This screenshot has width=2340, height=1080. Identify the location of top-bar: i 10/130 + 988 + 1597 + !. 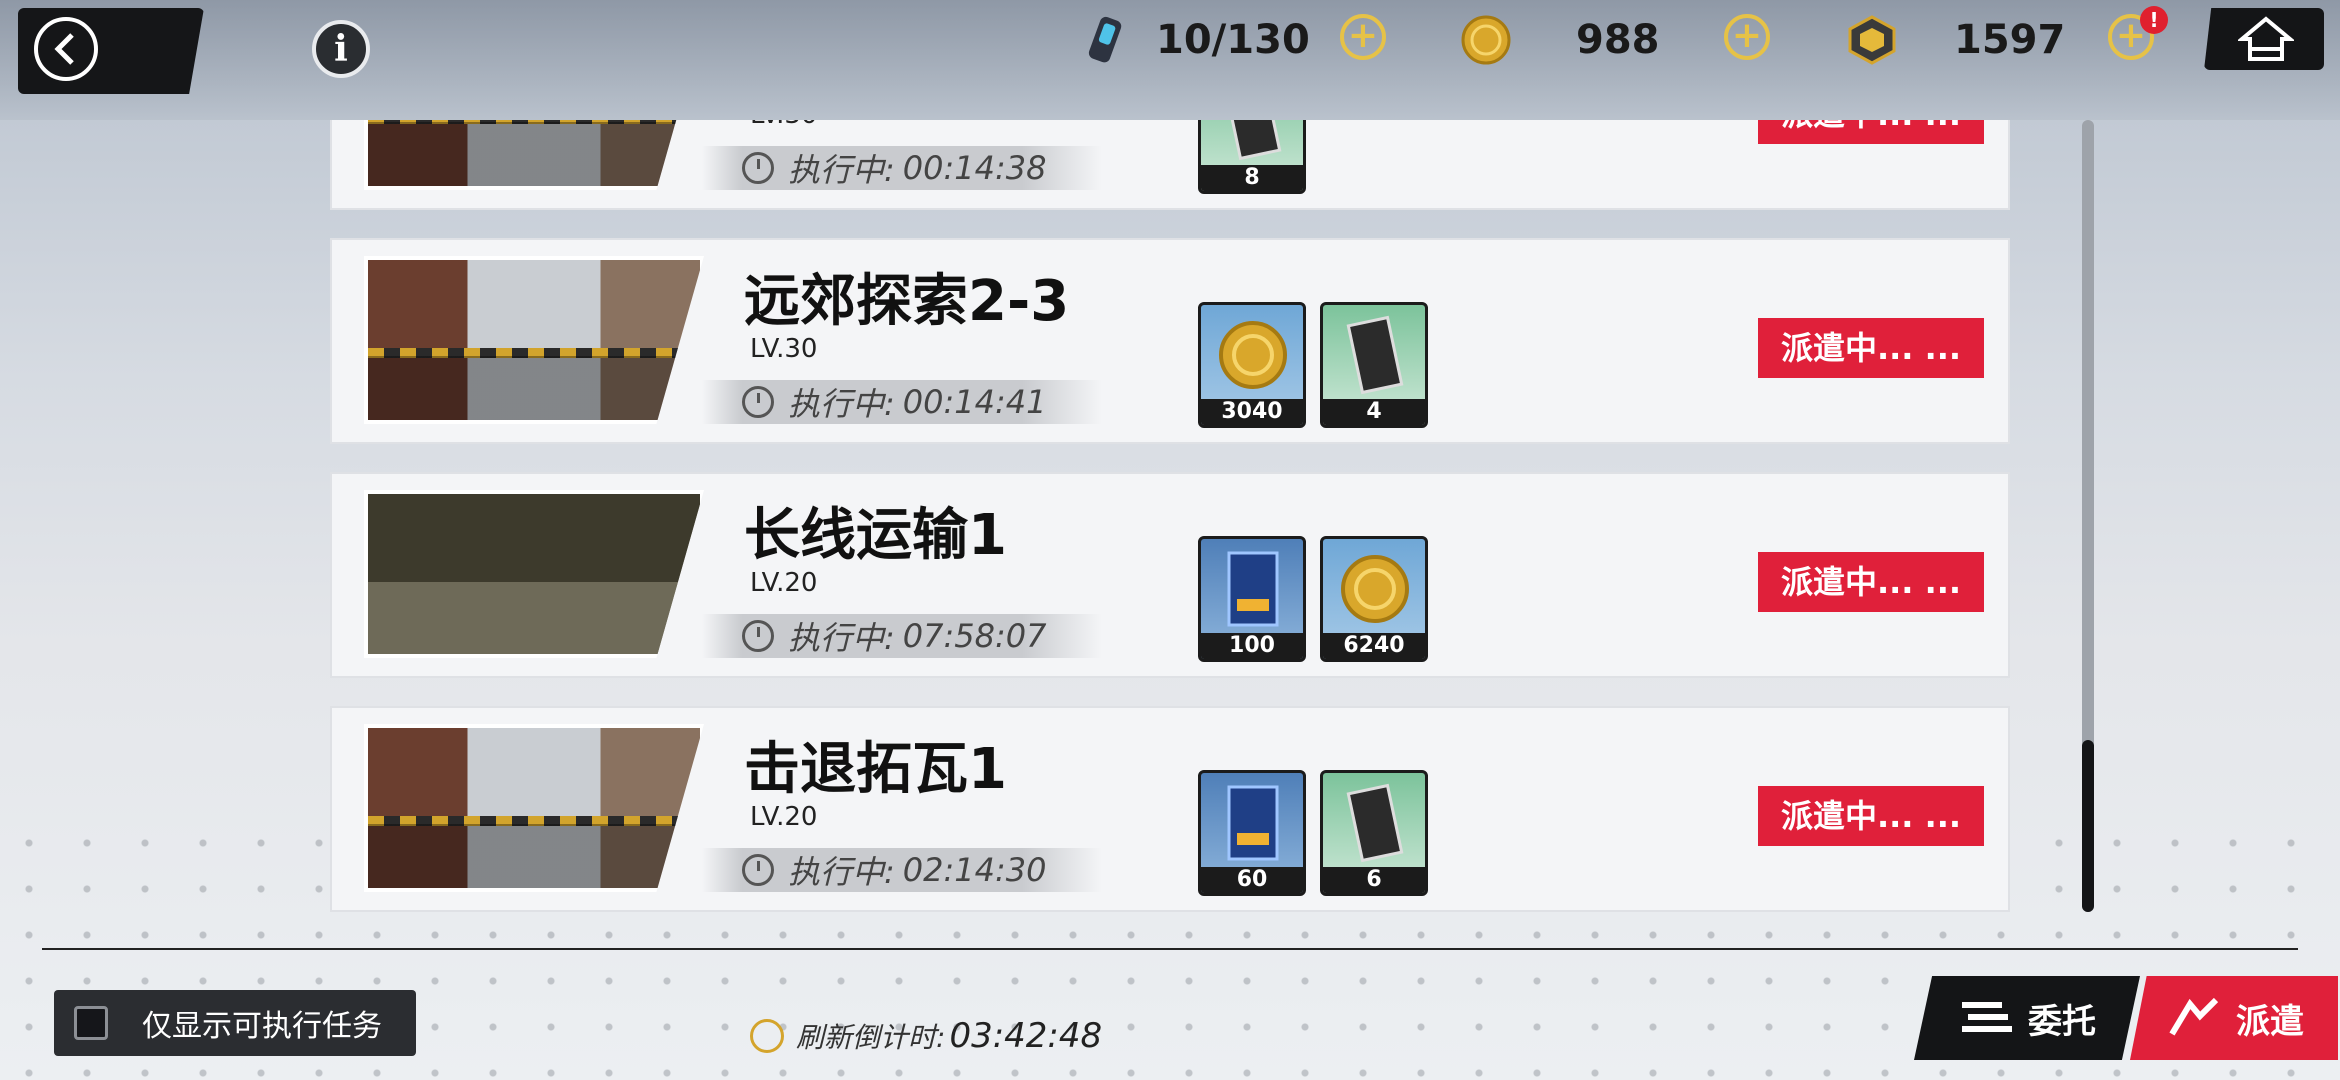
(1170, 60).